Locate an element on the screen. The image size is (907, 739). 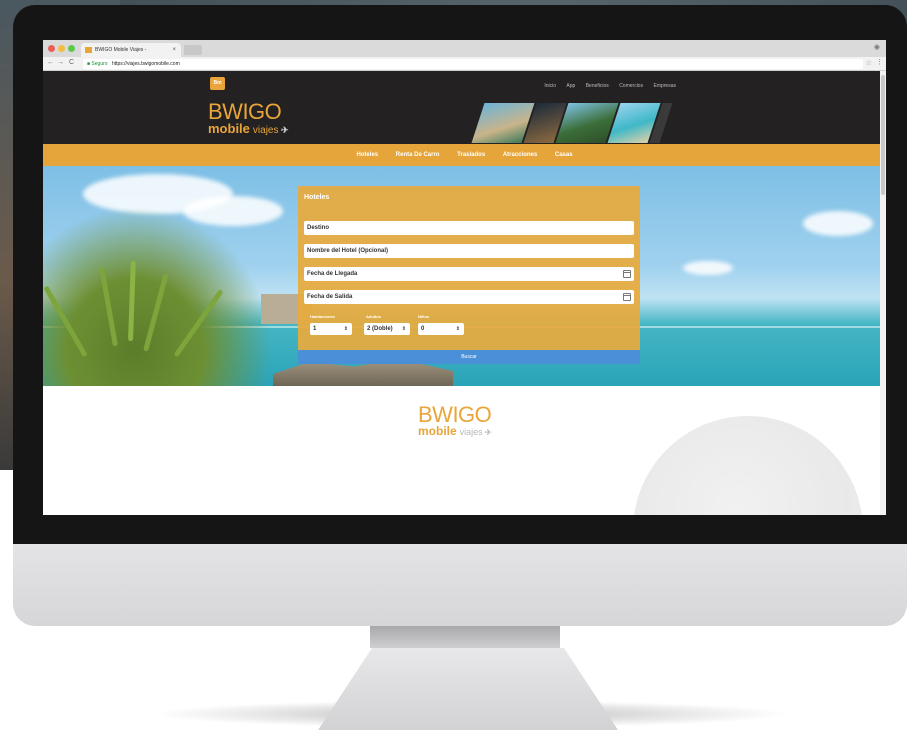
close-window-icon is located at coordinates (51, 48).